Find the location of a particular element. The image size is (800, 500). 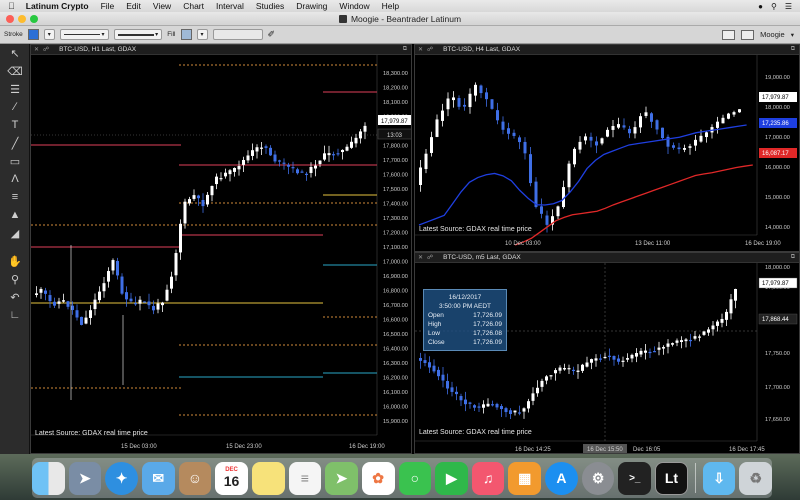

trend-lines-tool-icon: ∕ is located at coordinates (15, 107).